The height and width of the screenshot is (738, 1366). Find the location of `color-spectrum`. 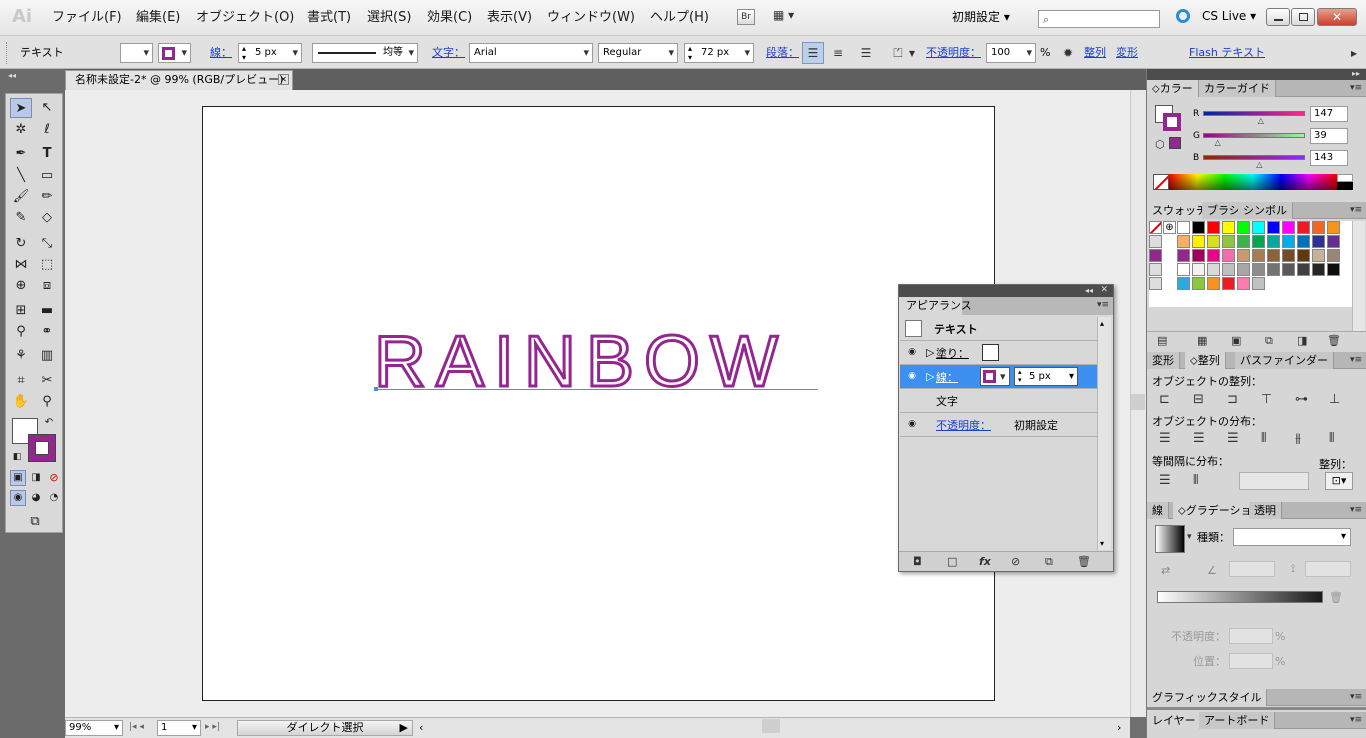

color-spectrum is located at coordinates (1253, 182).